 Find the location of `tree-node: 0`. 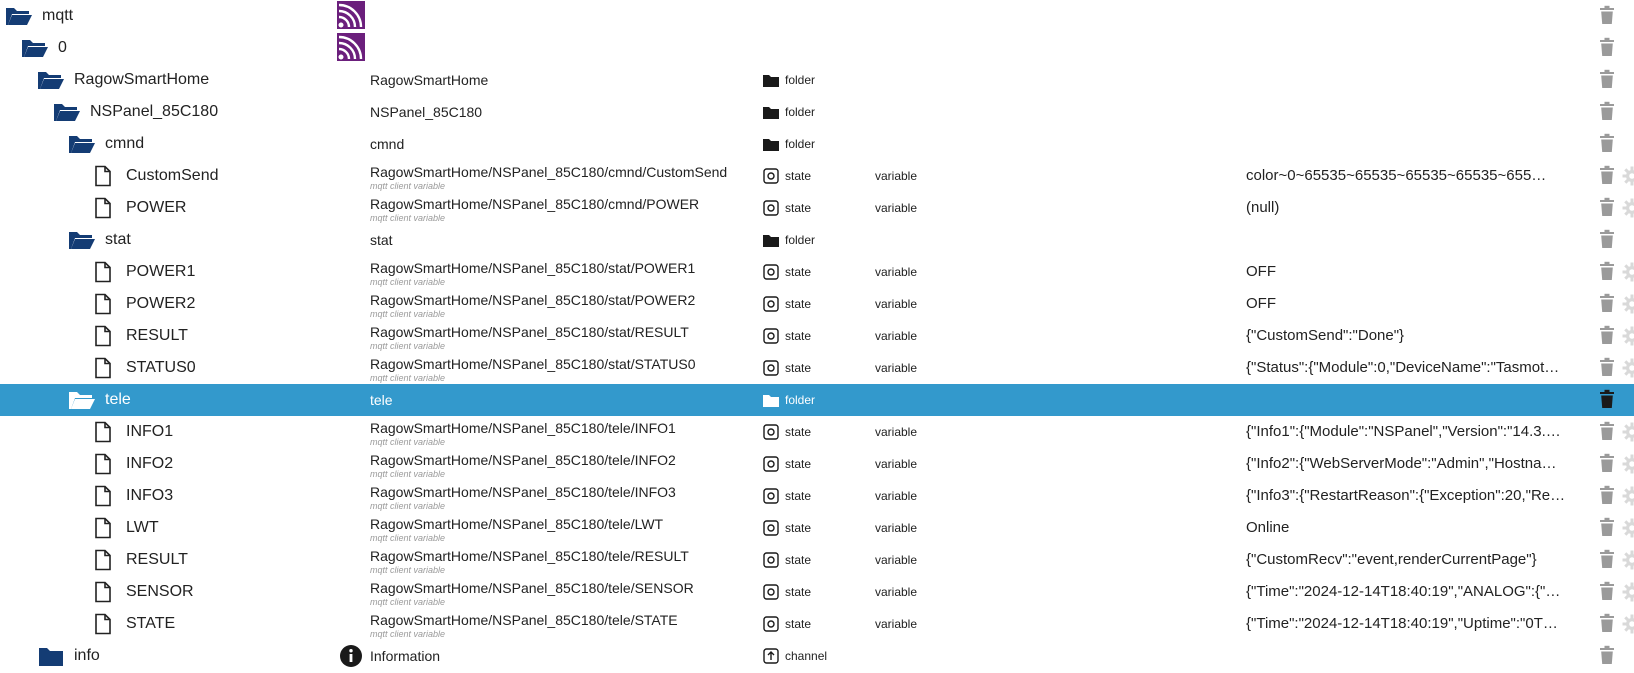

tree-node: 0 is located at coordinates (43, 48).